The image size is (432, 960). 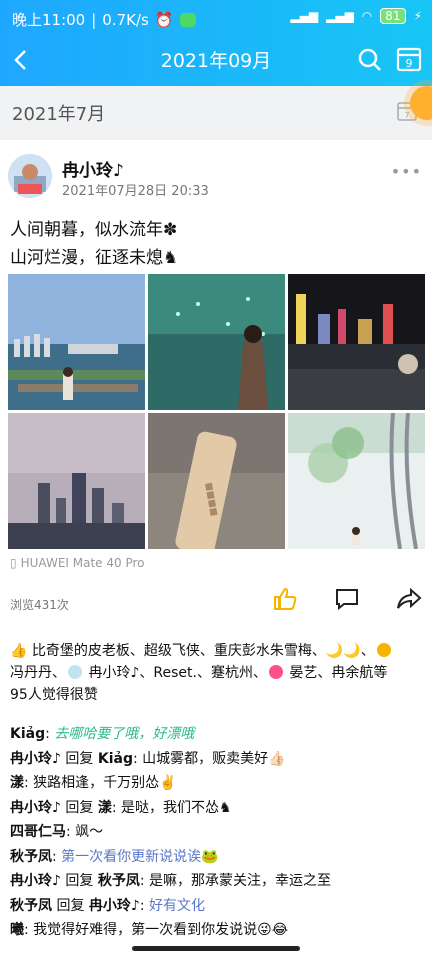 What do you see at coordinates (135, 191) in the screenshot?
I see `post-time: 2021年07月28日 20:33` at bounding box center [135, 191].